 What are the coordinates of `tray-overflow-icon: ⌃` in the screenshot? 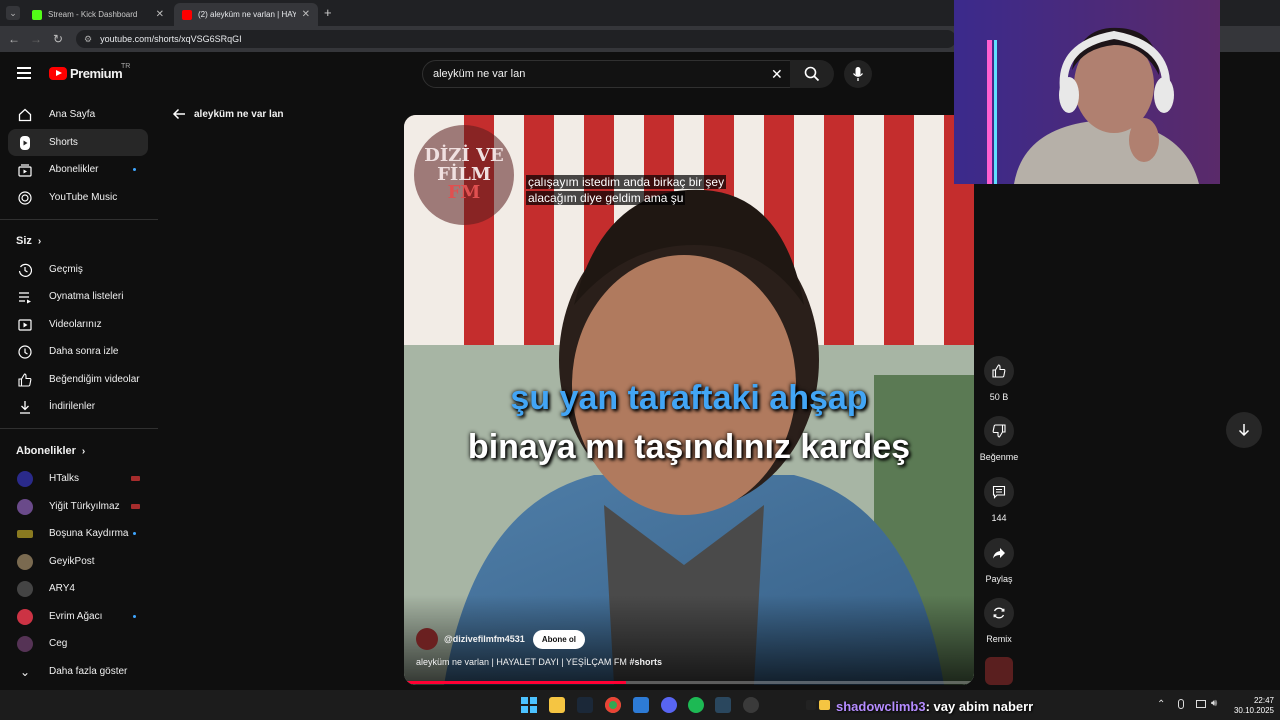 It's located at (1161, 704).